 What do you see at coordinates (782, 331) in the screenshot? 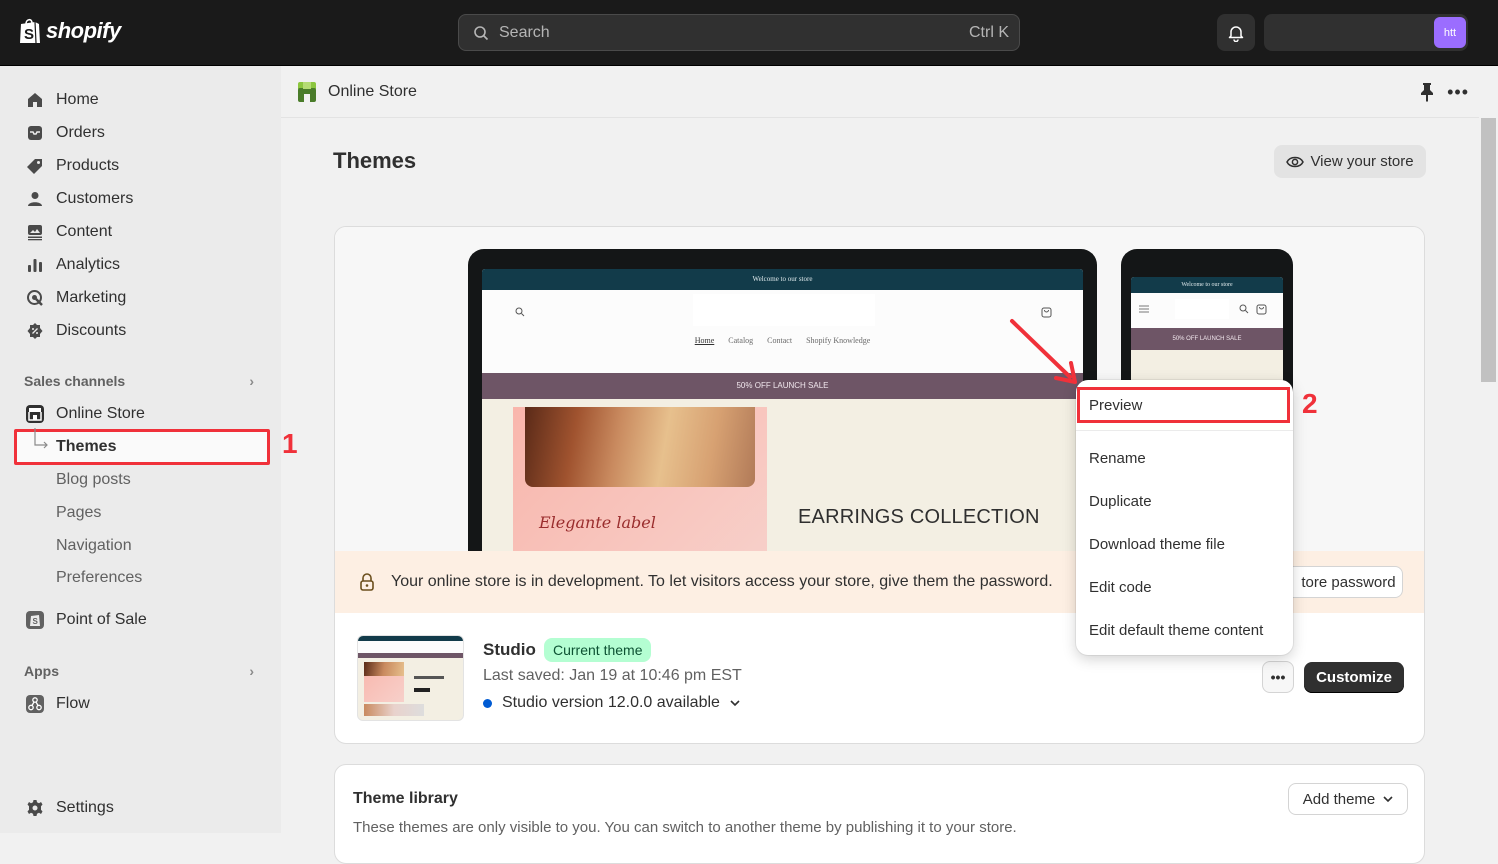
I see `preview-header: Home Catalog Contact Shopify Knowledge` at bounding box center [782, 331].